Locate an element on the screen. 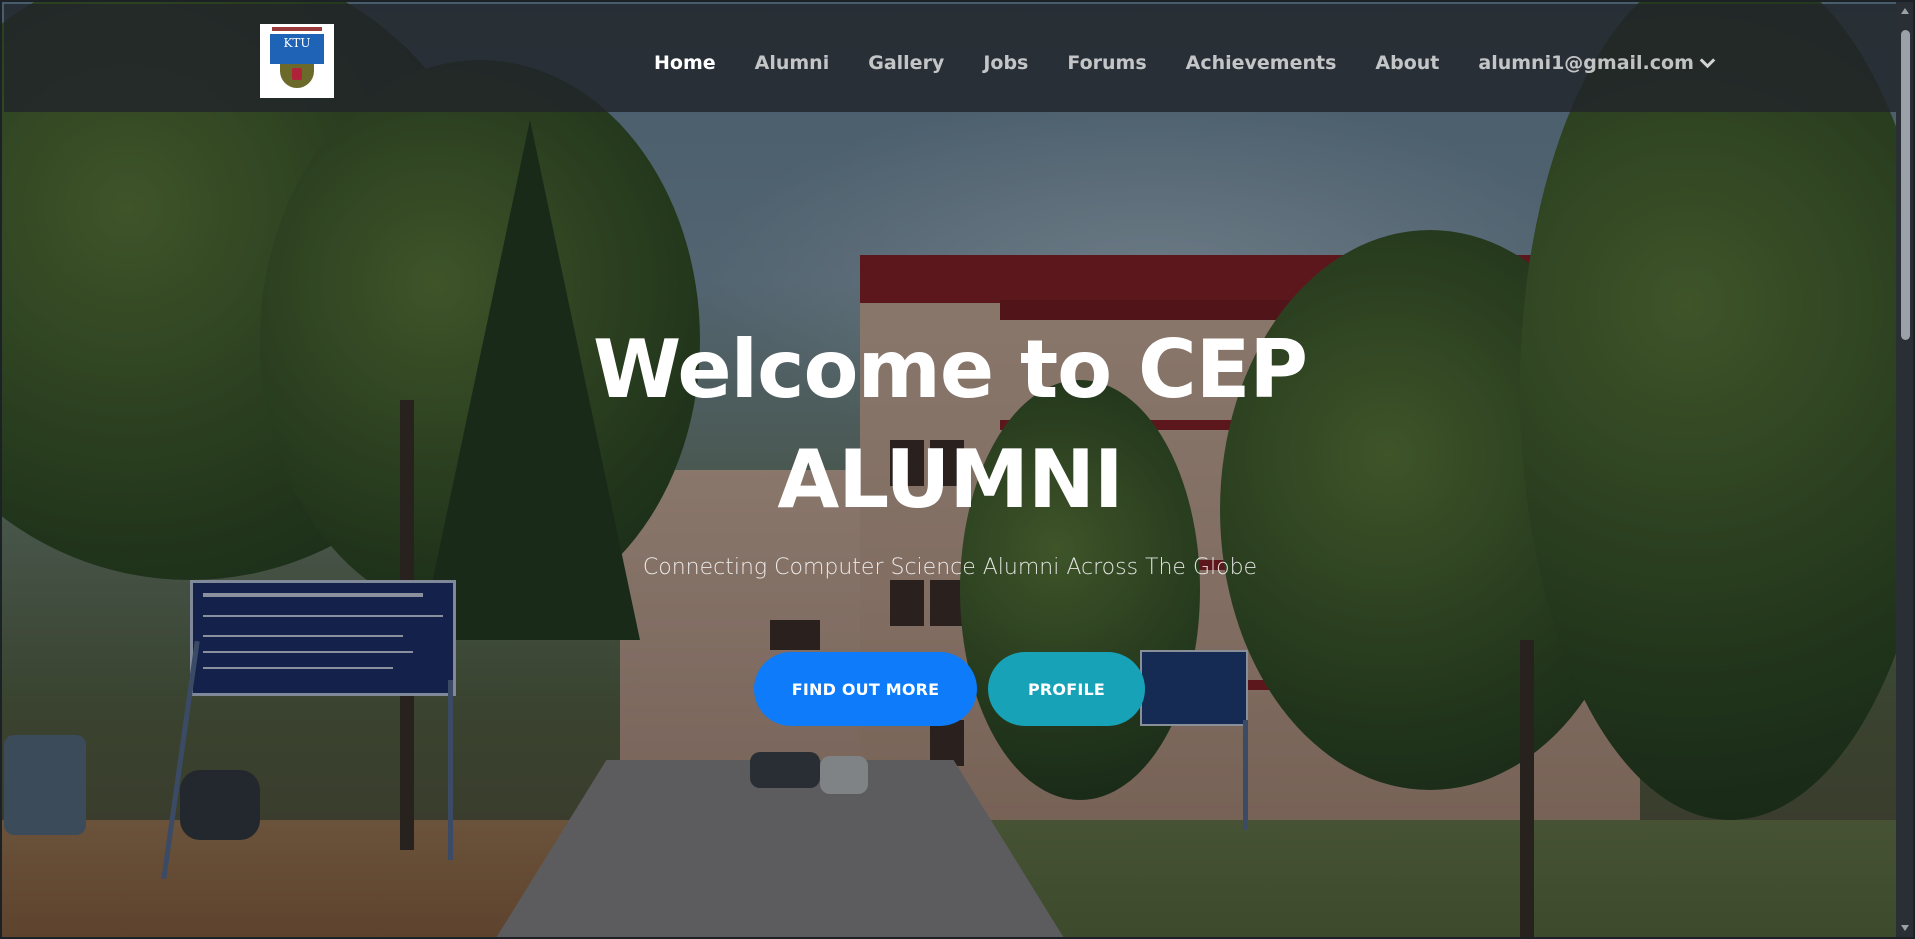  logo-text: KTU is located at coordinates (297, 43).